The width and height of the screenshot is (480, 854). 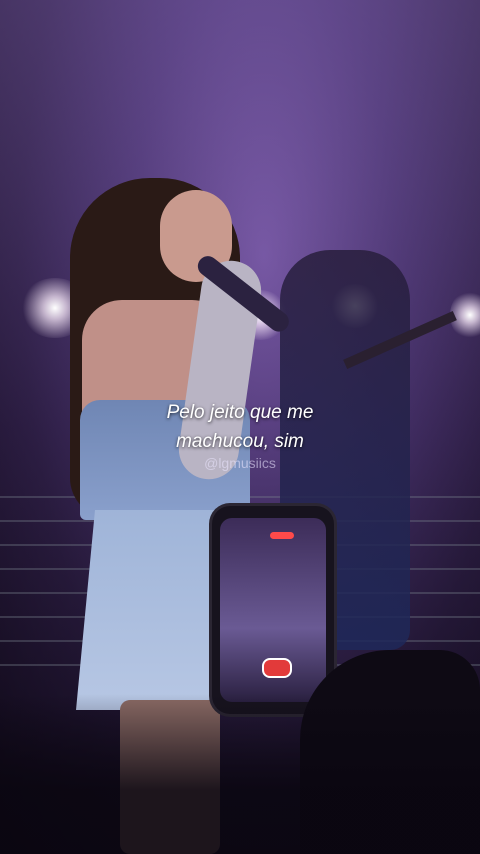 What do you see at coordinates (240, 463) in the screenshot?
I see `watermark: @lgmusiics` at bounding box center [240, 463].